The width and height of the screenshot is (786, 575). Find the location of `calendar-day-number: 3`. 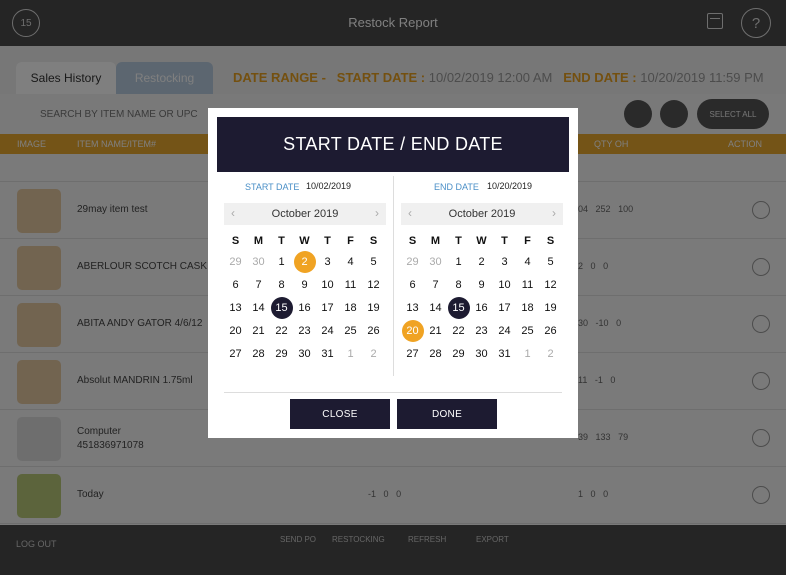

calendar-day-number: 3 is located at coordinates (327, 261).